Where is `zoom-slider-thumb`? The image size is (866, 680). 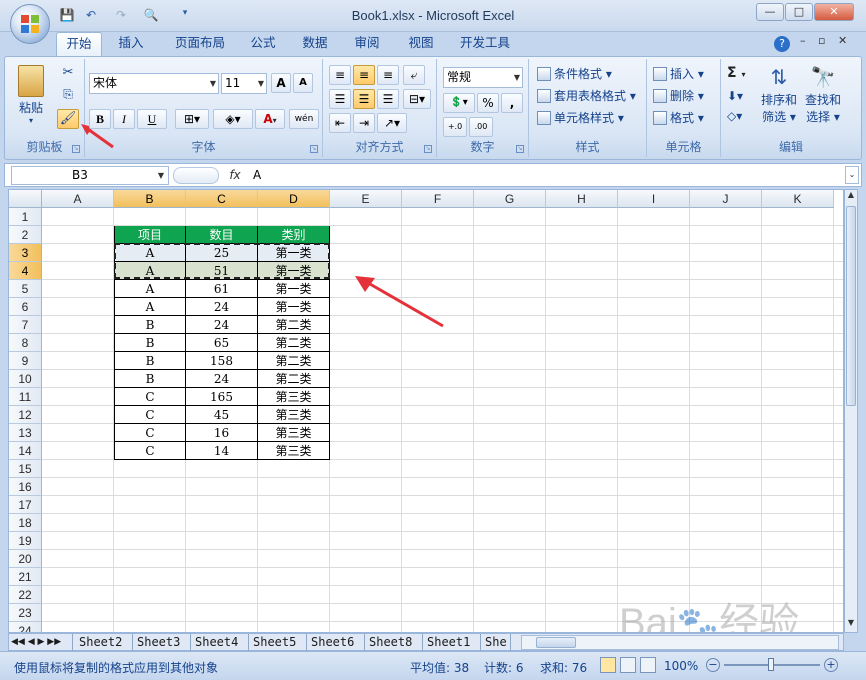 zoom-slider-thumb is located at coordinates (771, 664).